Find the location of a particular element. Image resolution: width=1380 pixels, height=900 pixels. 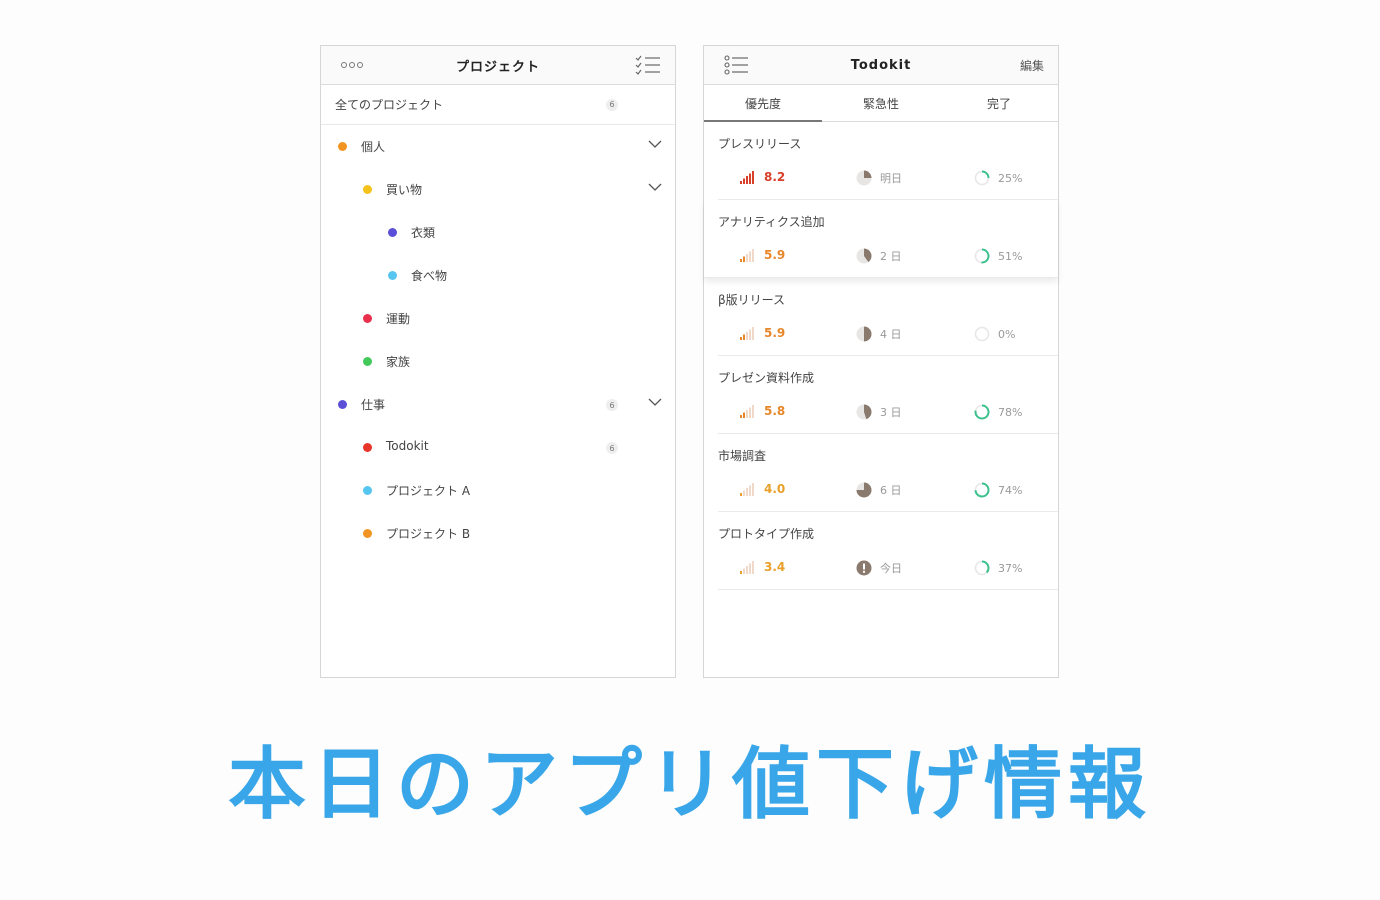

completion-value: 0% is located at coordinates (1007, 334).